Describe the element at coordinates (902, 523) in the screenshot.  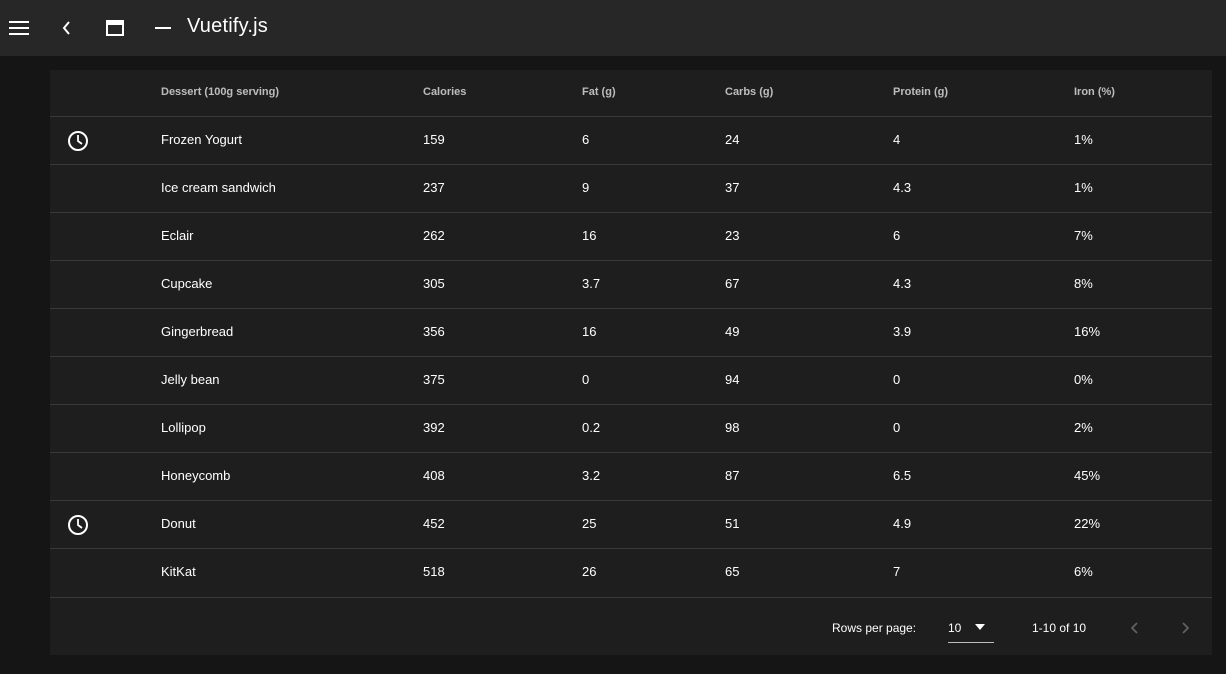
I see `cell-protein: 4.9` at that location.